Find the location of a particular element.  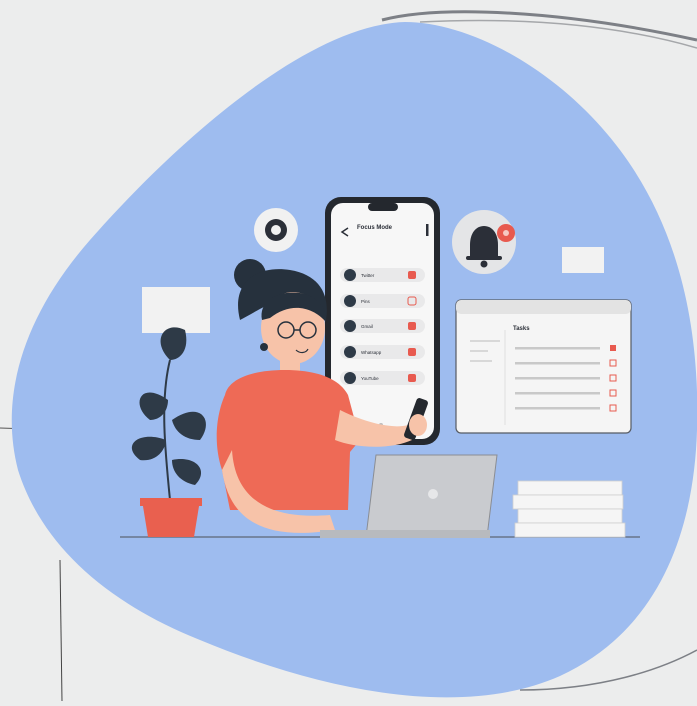

note-card-left is located at coordinates (176, 310).